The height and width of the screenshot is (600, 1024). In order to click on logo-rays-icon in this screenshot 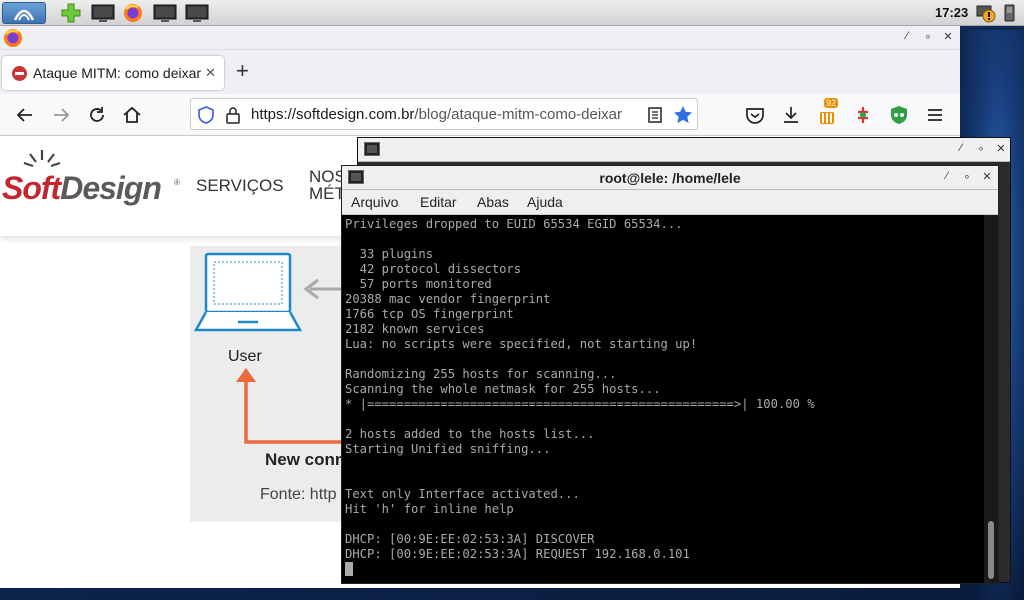, I will do `click(42, 159)`.